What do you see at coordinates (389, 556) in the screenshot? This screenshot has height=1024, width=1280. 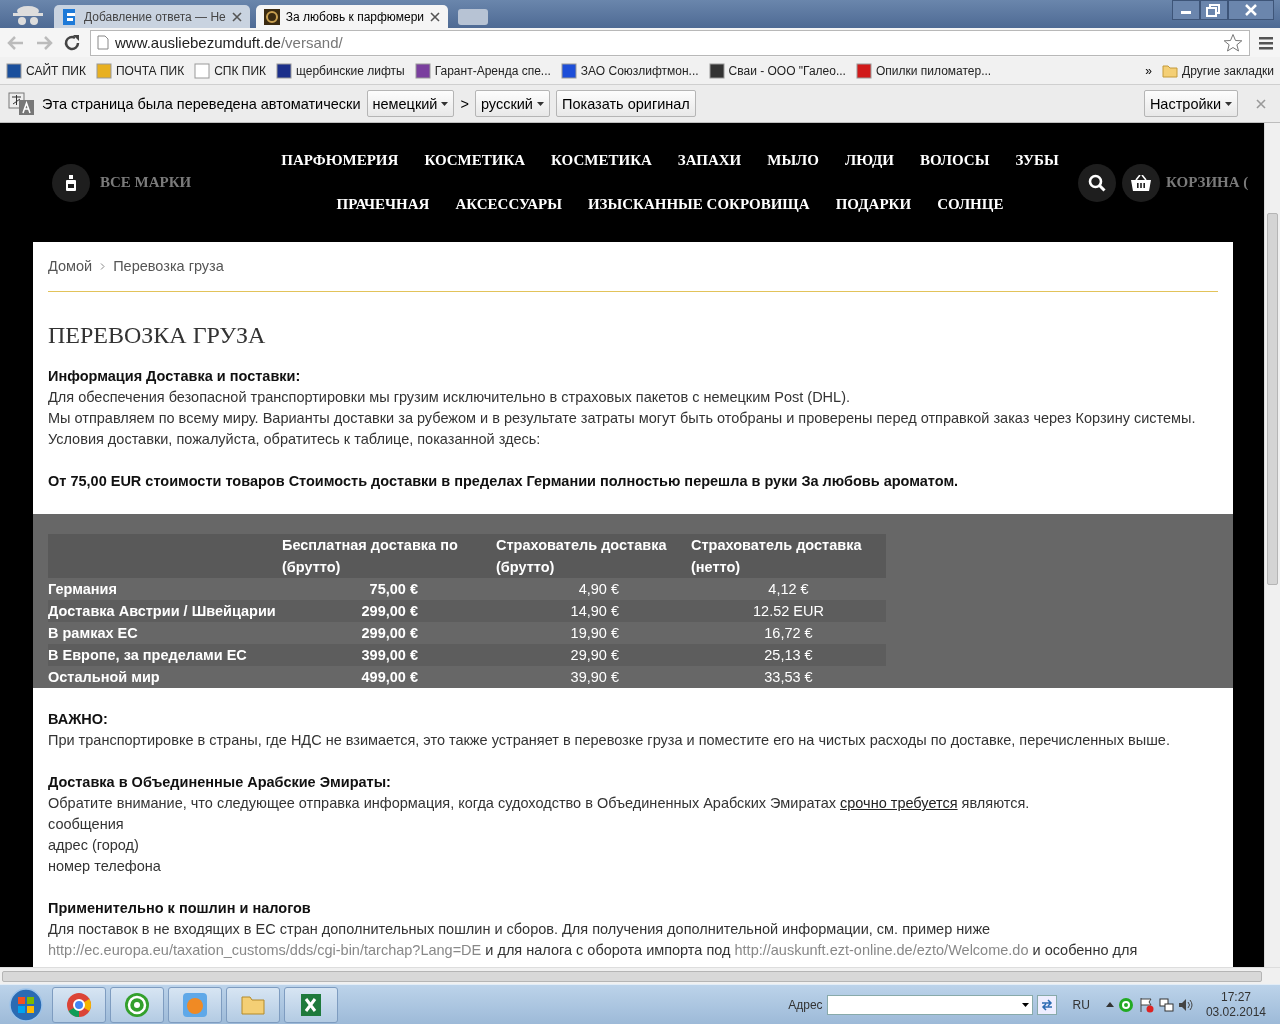 I see `column-header: Бесплатная доставка по (брутто)` at bounding box center [389, 556].